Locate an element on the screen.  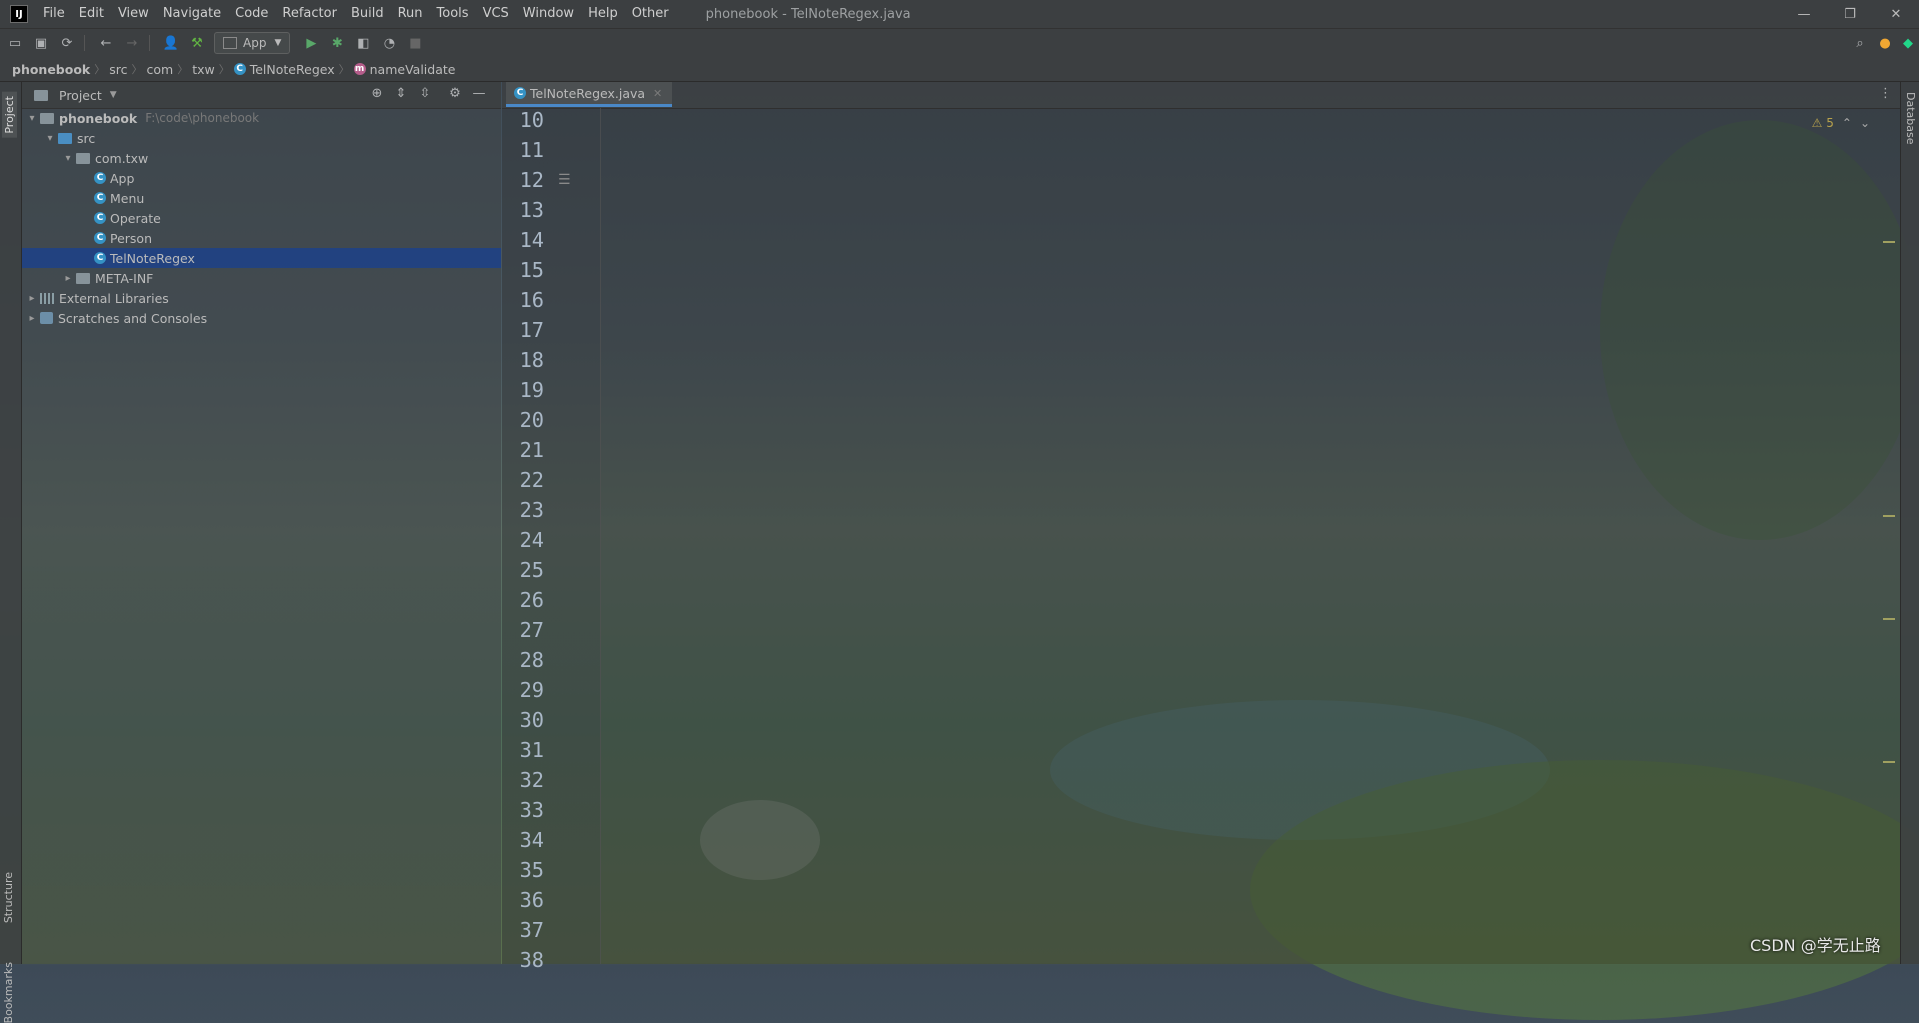
debug-icon: ✱ is located at coordinates (337, 43).